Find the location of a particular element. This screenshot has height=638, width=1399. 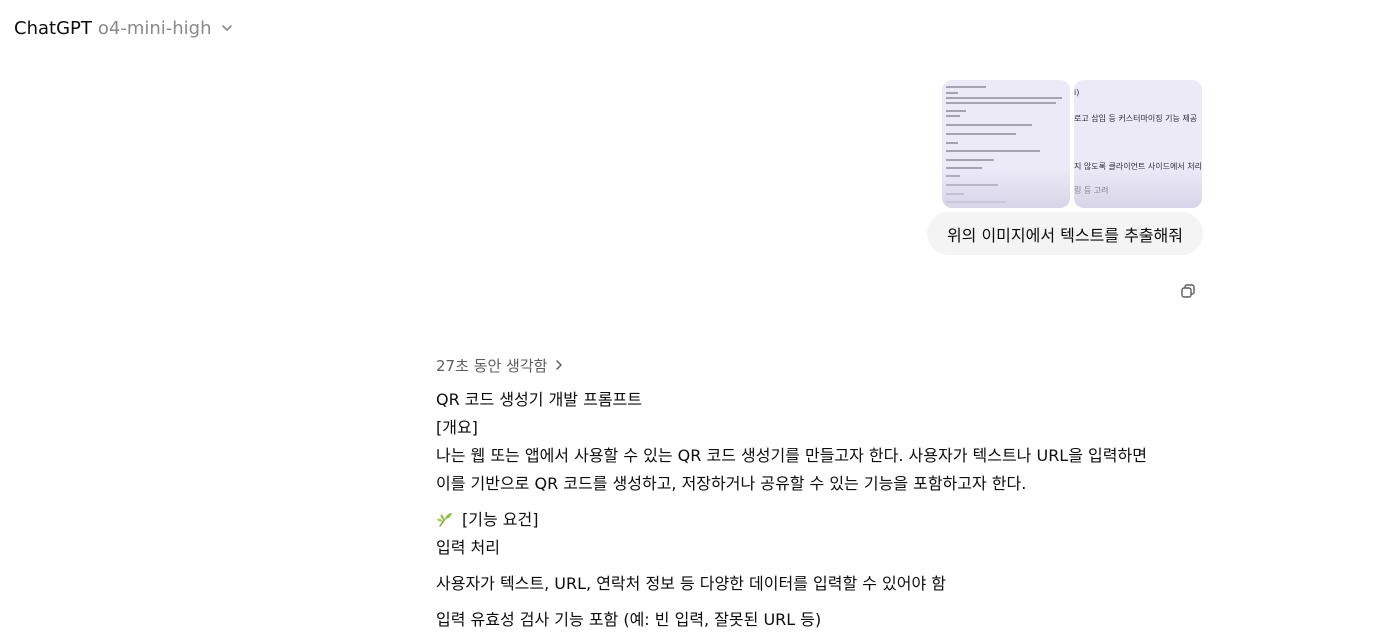

thought-toggle: 27초 동안 생각함 is located at coordinates (500, 365).